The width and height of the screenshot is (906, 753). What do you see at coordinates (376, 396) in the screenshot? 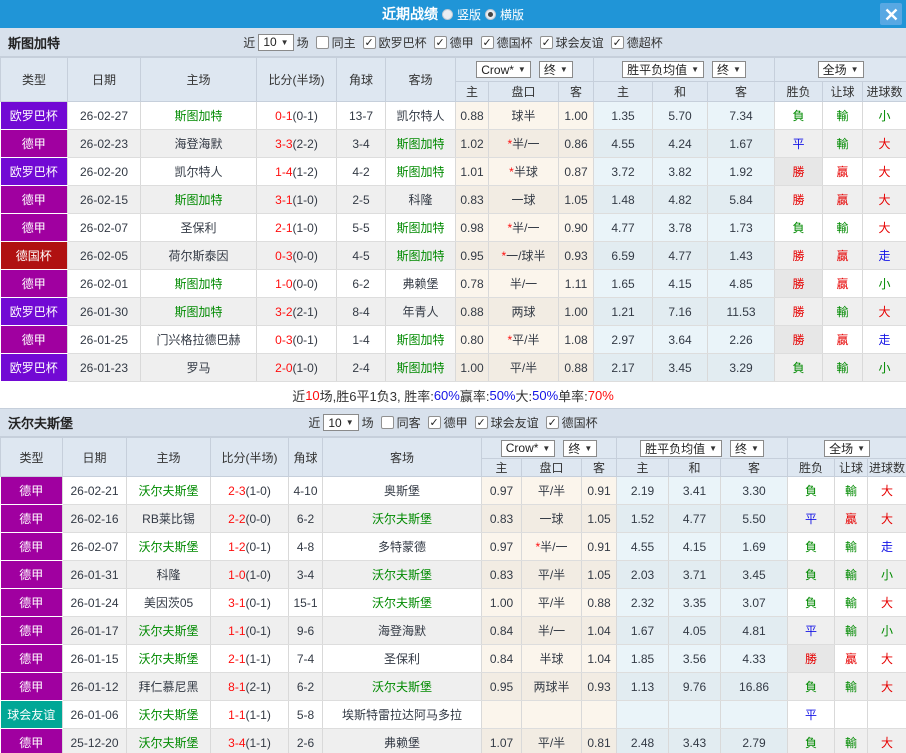
I see `summary-part: 场,胜6平1负3, 胜率:` at bounding box center [376, 396].